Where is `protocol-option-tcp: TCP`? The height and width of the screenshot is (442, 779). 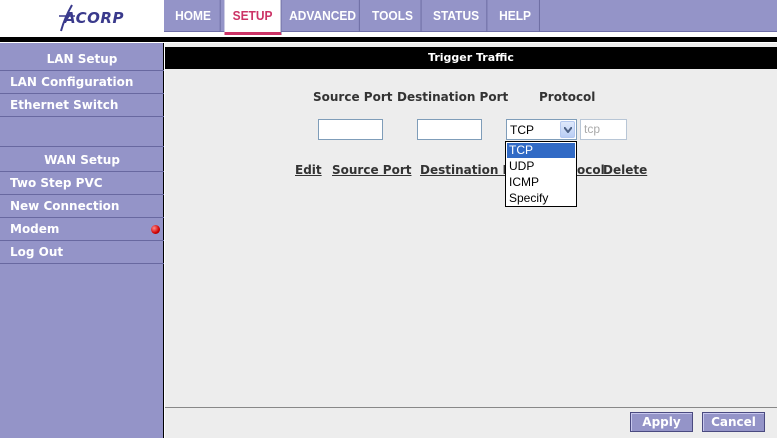
protocol-option-tcp: TCP is located at coordinates (541, 150).